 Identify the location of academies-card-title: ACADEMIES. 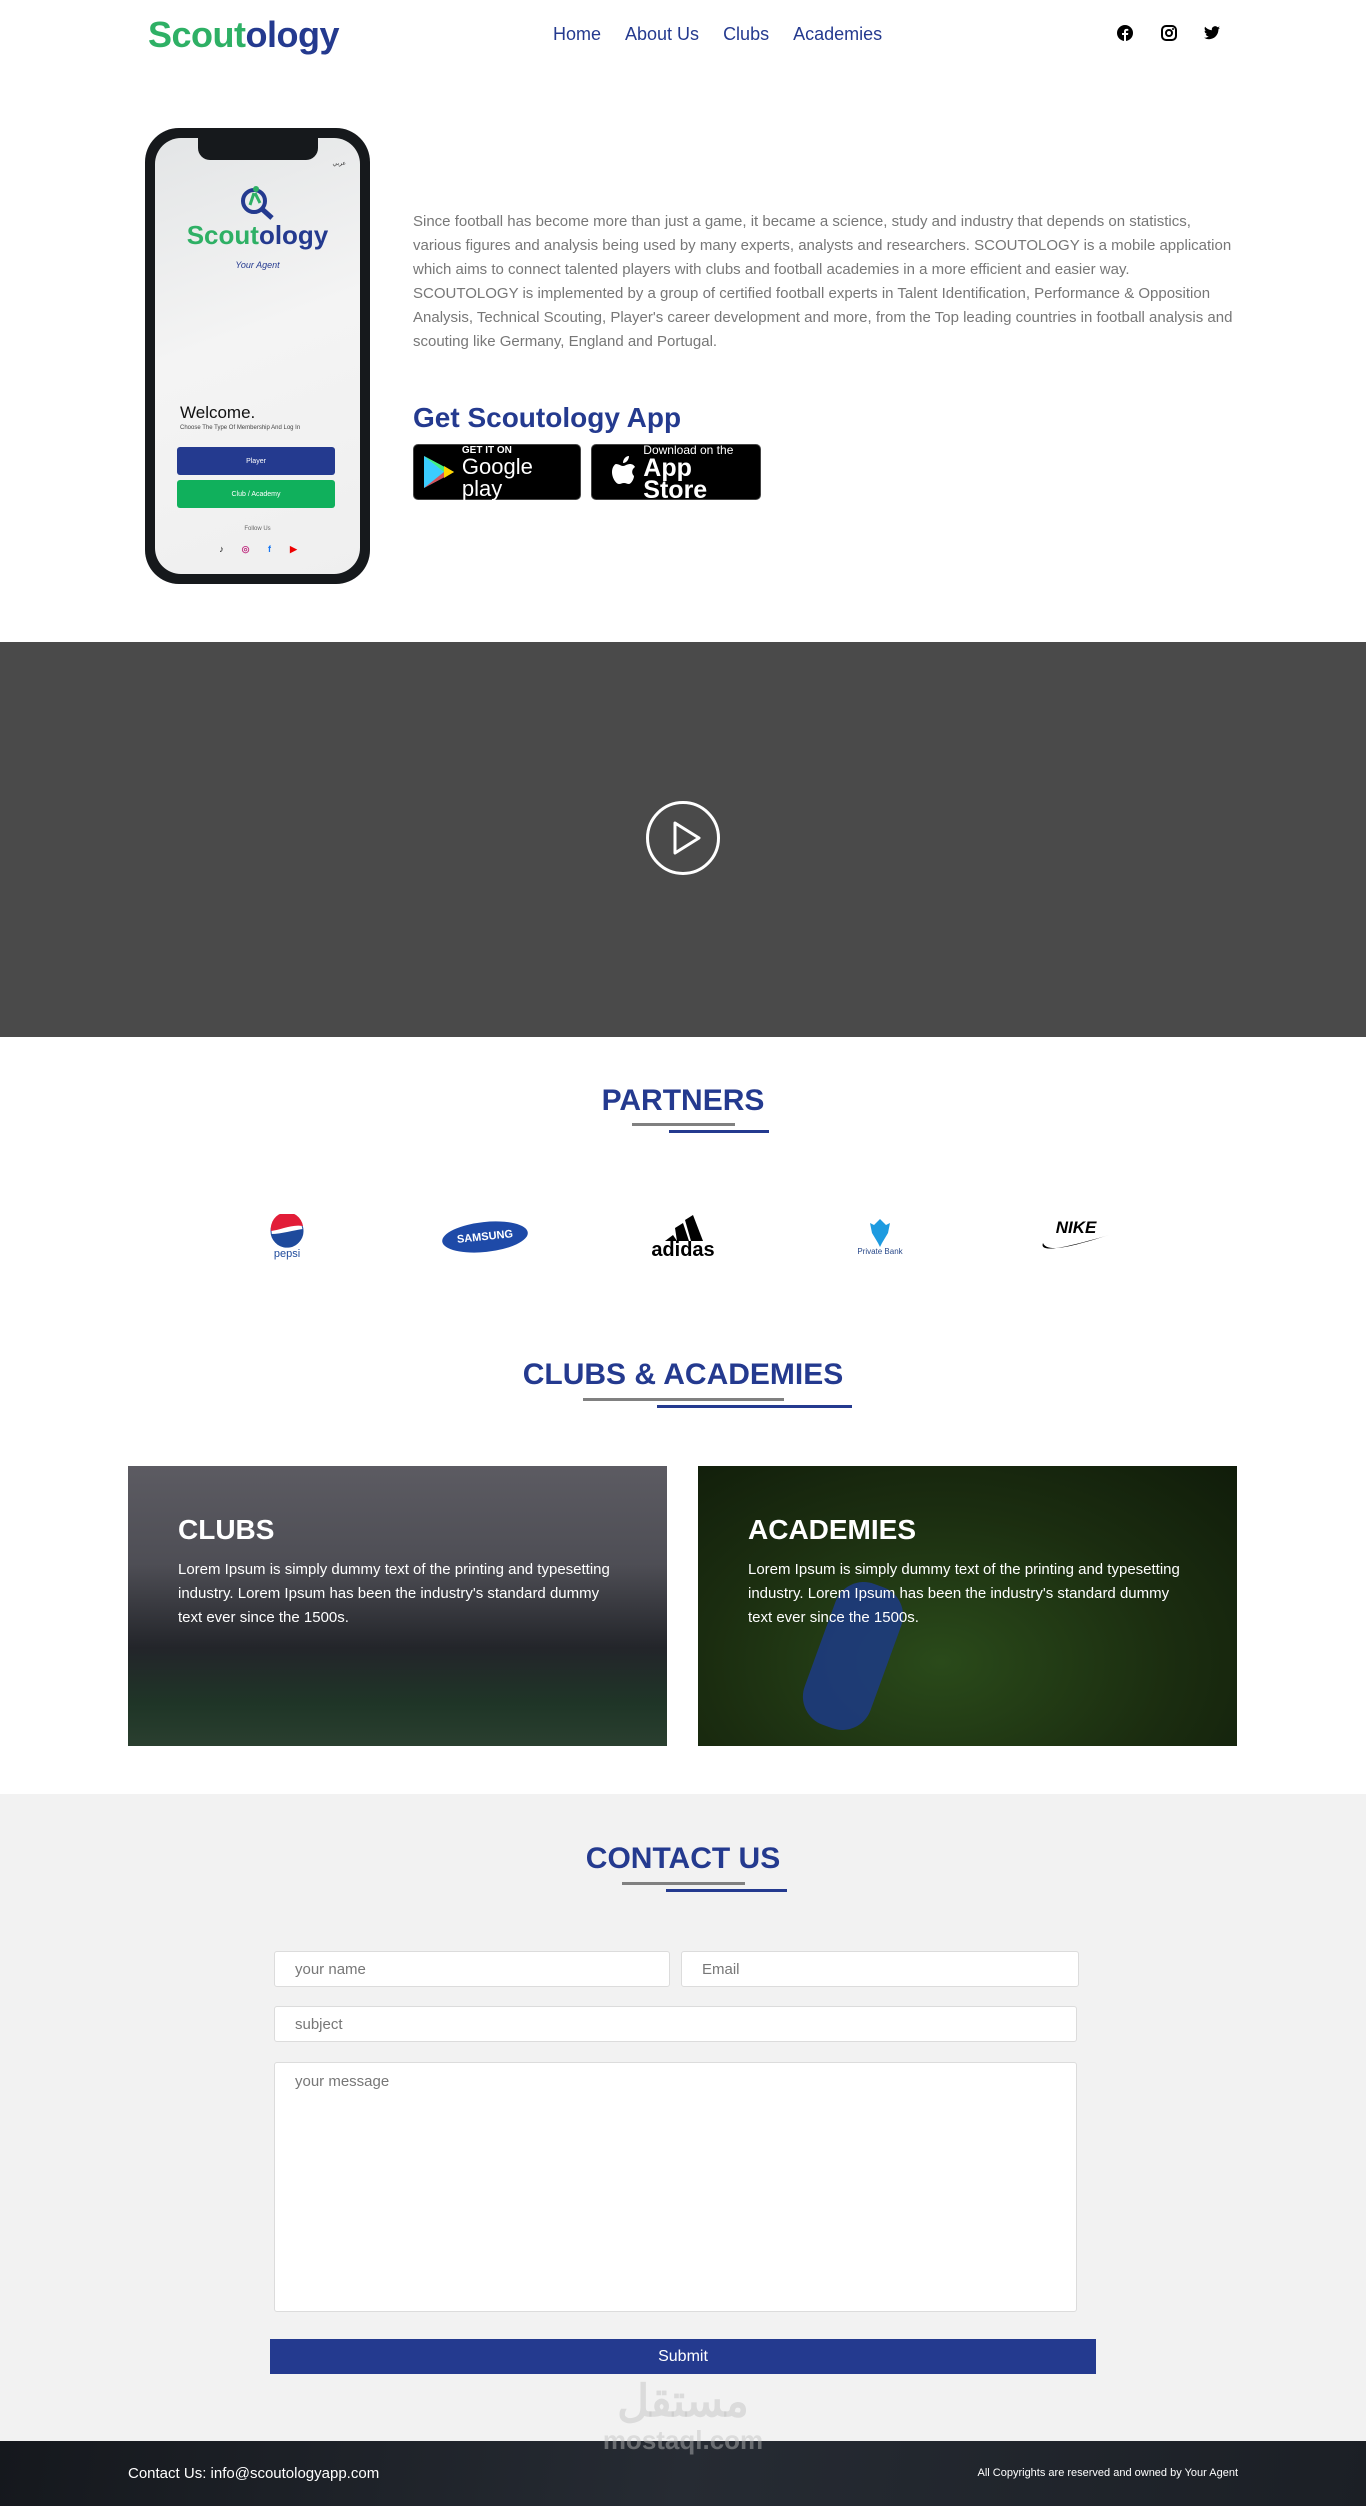
(832, 1529).